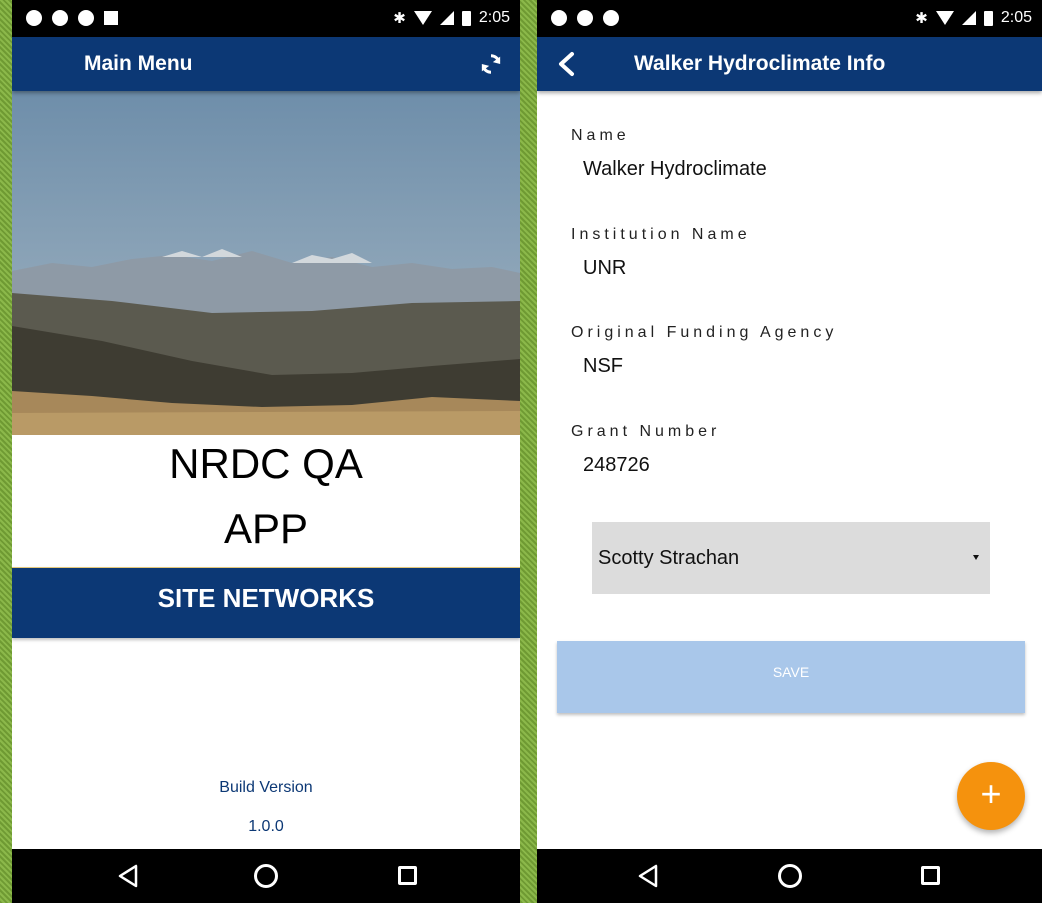 The height and width of the screenshot is (903, 1042). Describe the element at coordinates (603, 366) in the screenshot. I see `funding-agency-value: NSF` at that location.